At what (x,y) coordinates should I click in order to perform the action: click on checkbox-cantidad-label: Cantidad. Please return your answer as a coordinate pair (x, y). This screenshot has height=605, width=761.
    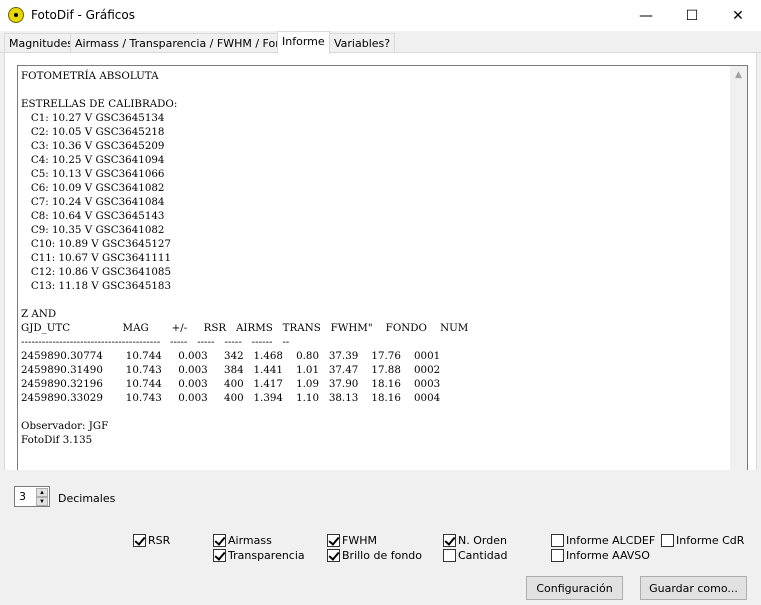
    Looking at the image, I should click on (483, 555).